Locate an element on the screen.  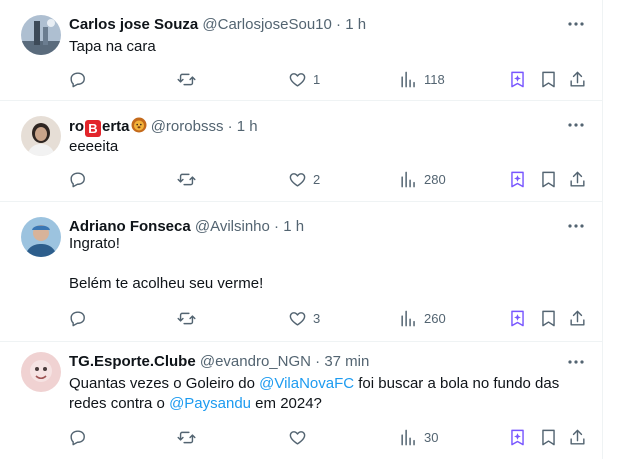
user-handle: @Avilsinho is located at coordinates (232, 226).